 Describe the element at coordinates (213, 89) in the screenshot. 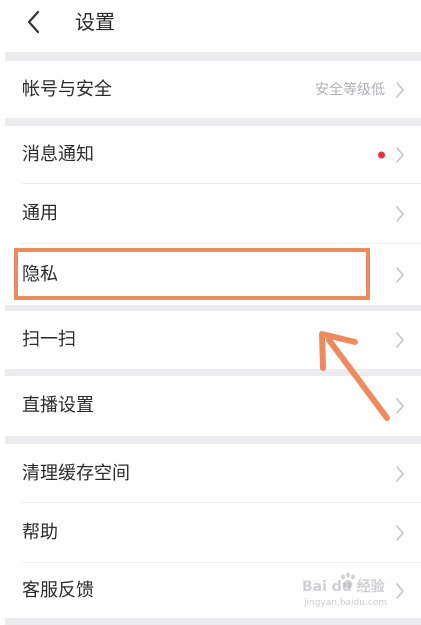

I see `settings-item-account-security: 帐号与安全 安全等级低` at that location.